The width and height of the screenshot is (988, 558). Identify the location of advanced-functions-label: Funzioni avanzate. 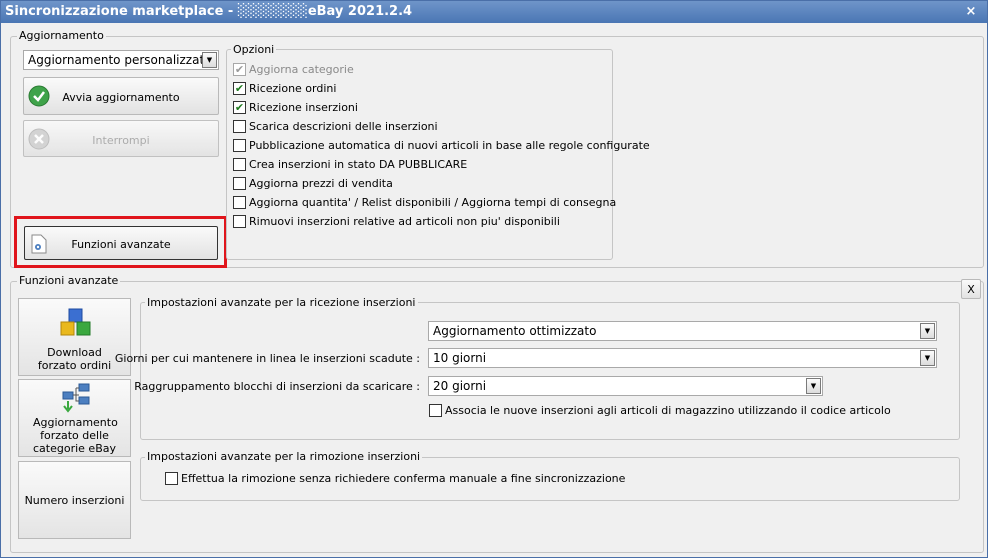
(121, 244).